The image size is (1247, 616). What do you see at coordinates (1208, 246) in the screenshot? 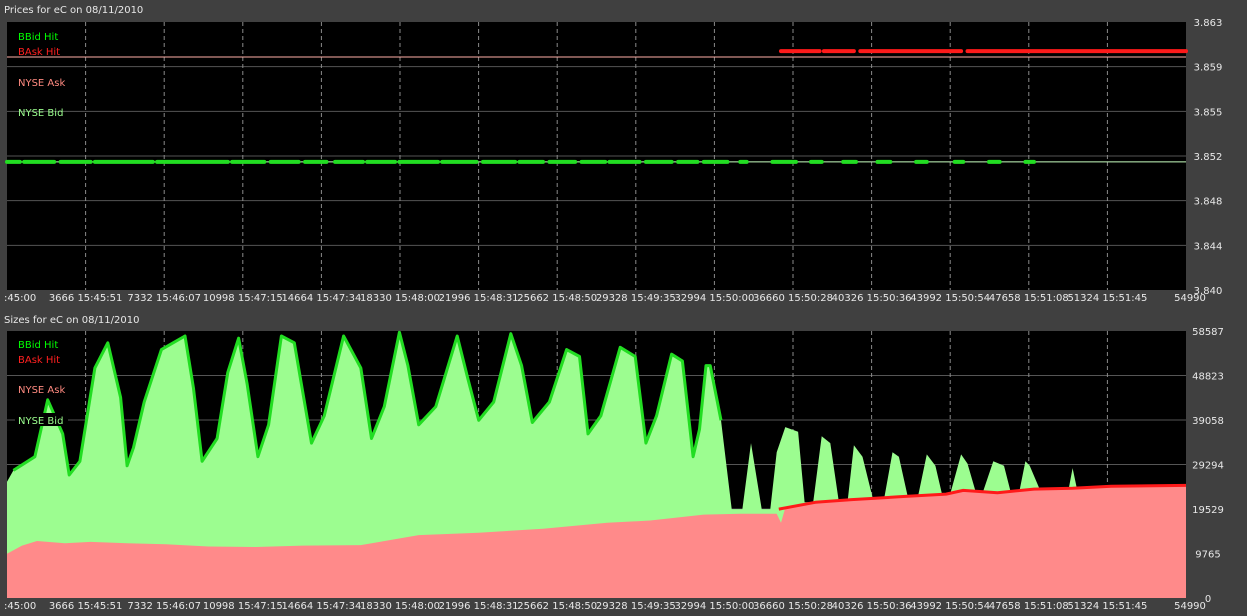
I see `y-tick-label: 3.844` at bounding box center [1208, 246].